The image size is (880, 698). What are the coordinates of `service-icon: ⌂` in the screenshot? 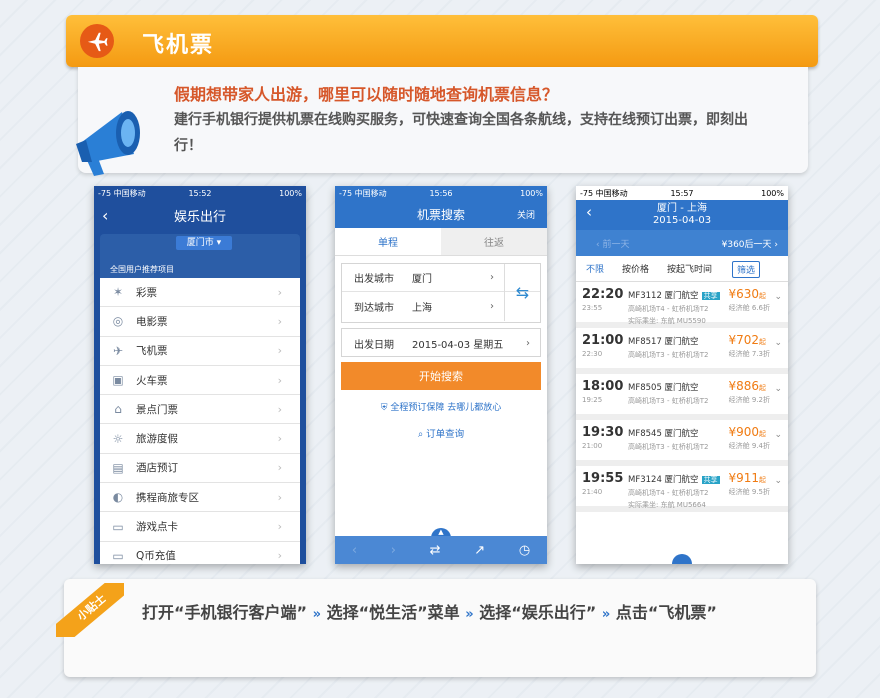 It's located at (118, 409).